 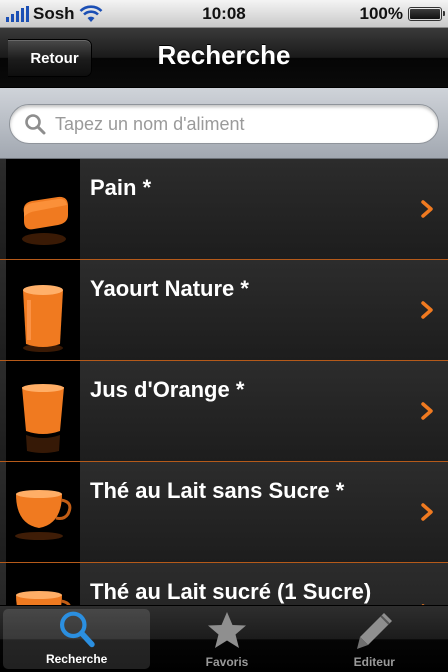 I want to click on search-icon, so click(x=35, y=124).